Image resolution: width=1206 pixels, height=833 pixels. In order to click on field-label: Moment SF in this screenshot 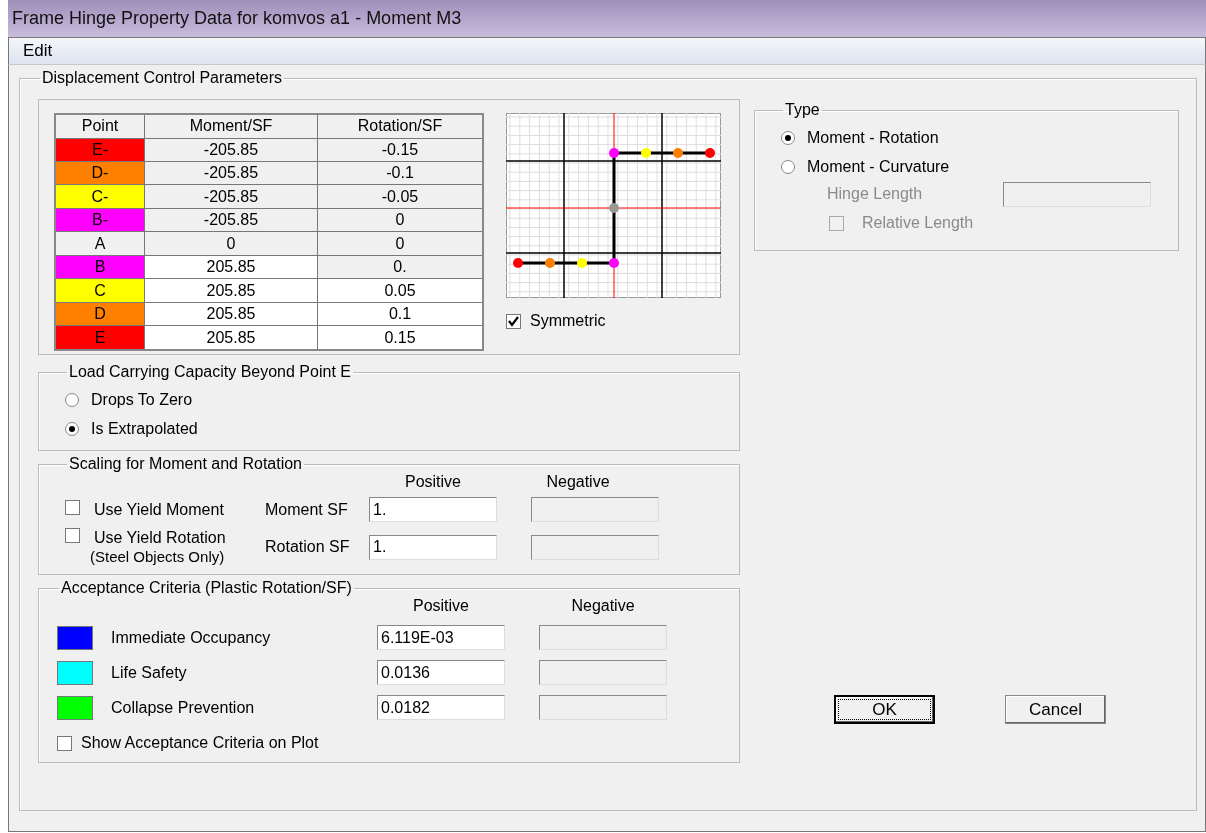, I will do `click(307, 509)`.